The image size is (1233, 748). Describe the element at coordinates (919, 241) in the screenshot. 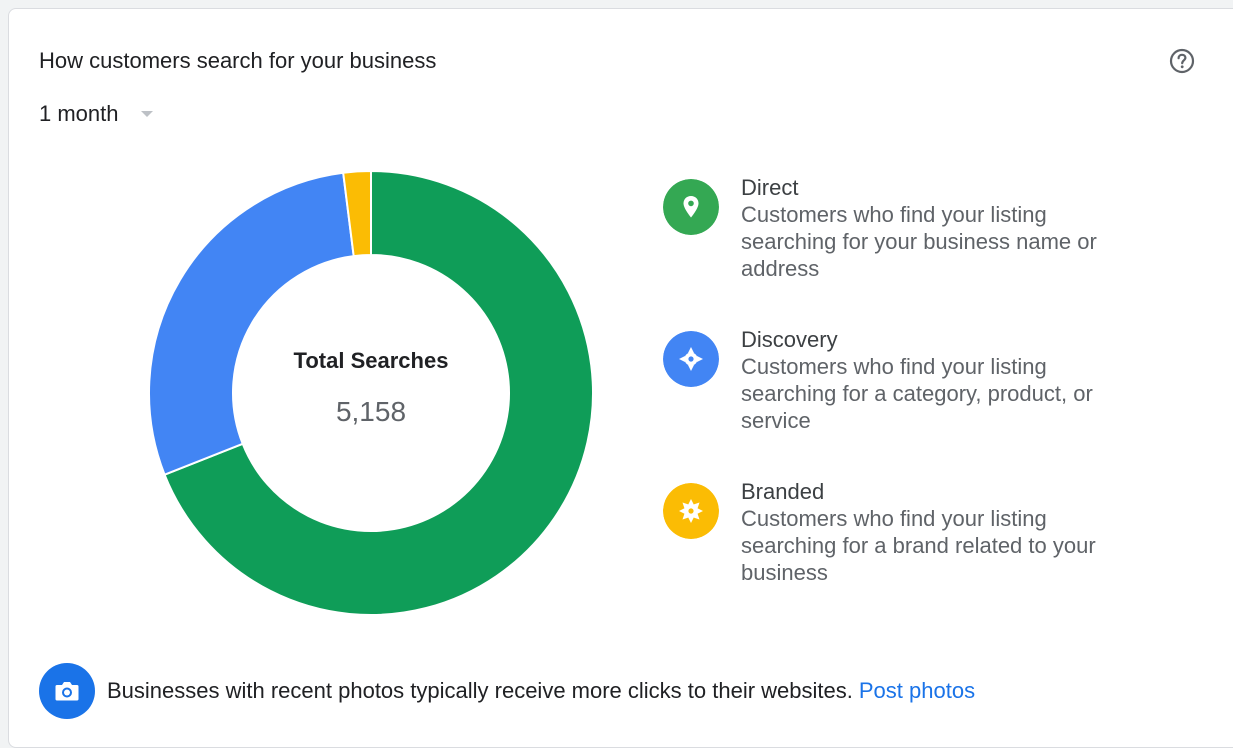

I see `legend-desc-line: searching for your business name or` at that location.